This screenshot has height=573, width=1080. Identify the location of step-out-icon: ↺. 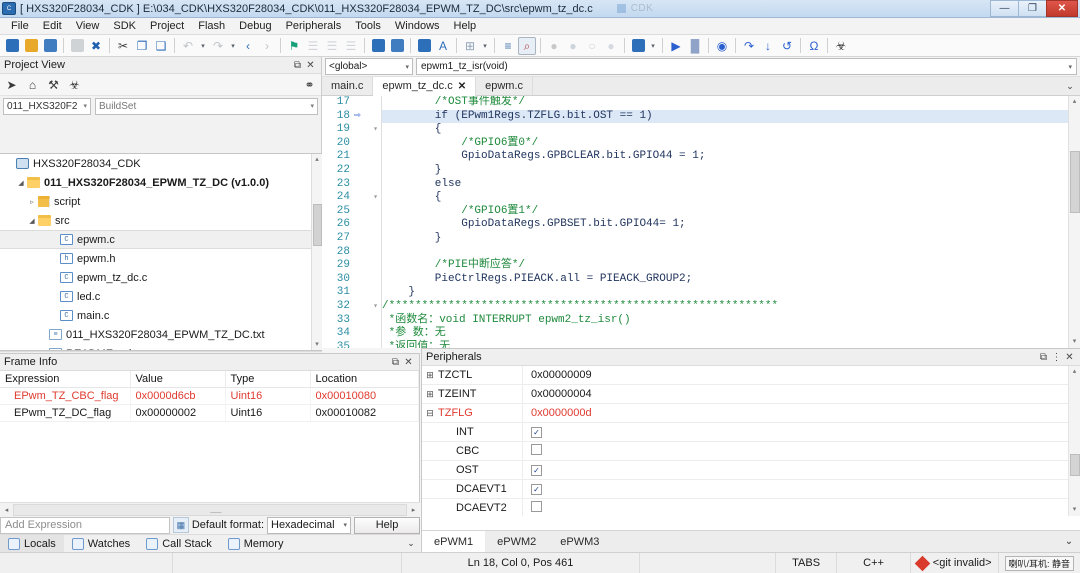
(787, 46).